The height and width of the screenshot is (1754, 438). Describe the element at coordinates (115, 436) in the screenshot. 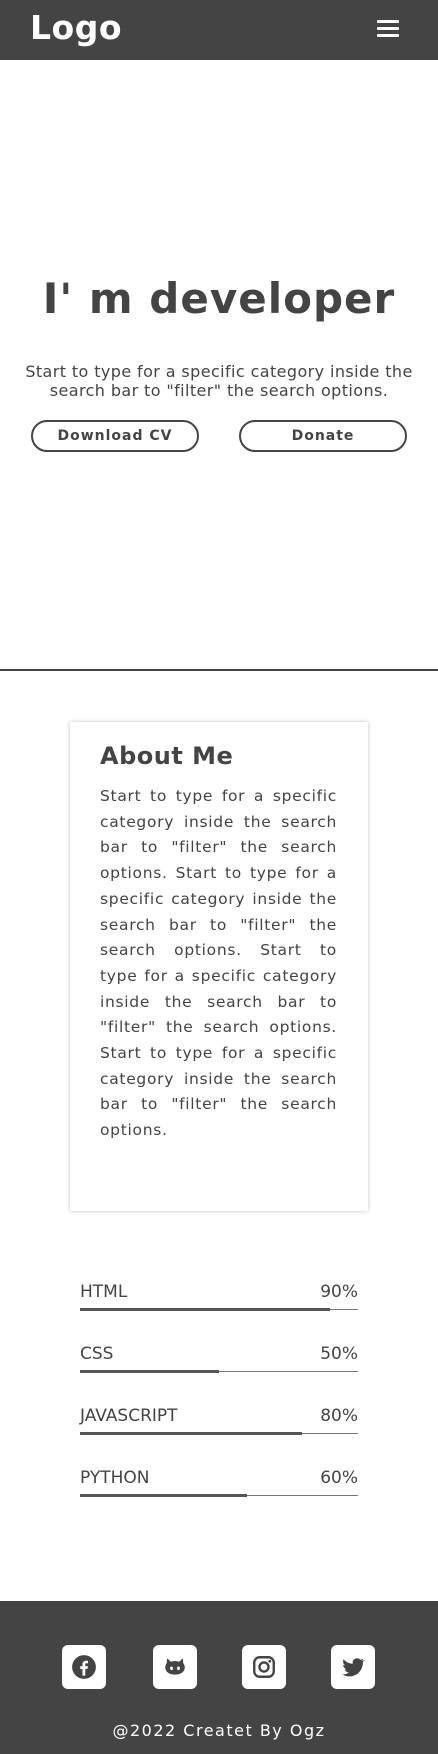

I see `download-cv-button: Download CV` at that location.